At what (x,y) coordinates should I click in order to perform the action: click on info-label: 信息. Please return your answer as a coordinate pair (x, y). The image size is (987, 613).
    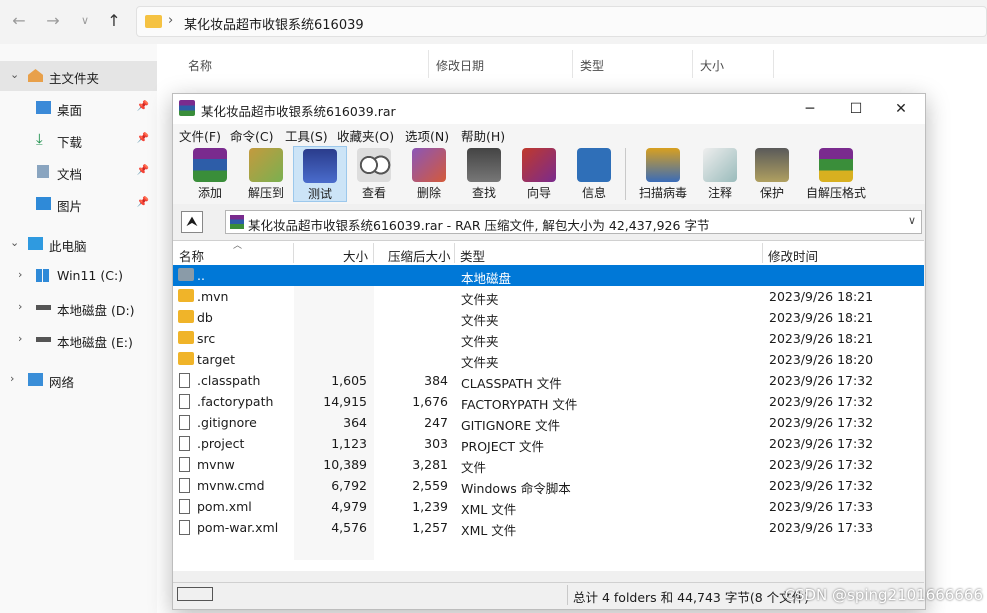
    Looking at the image, I should click on (593, 193).